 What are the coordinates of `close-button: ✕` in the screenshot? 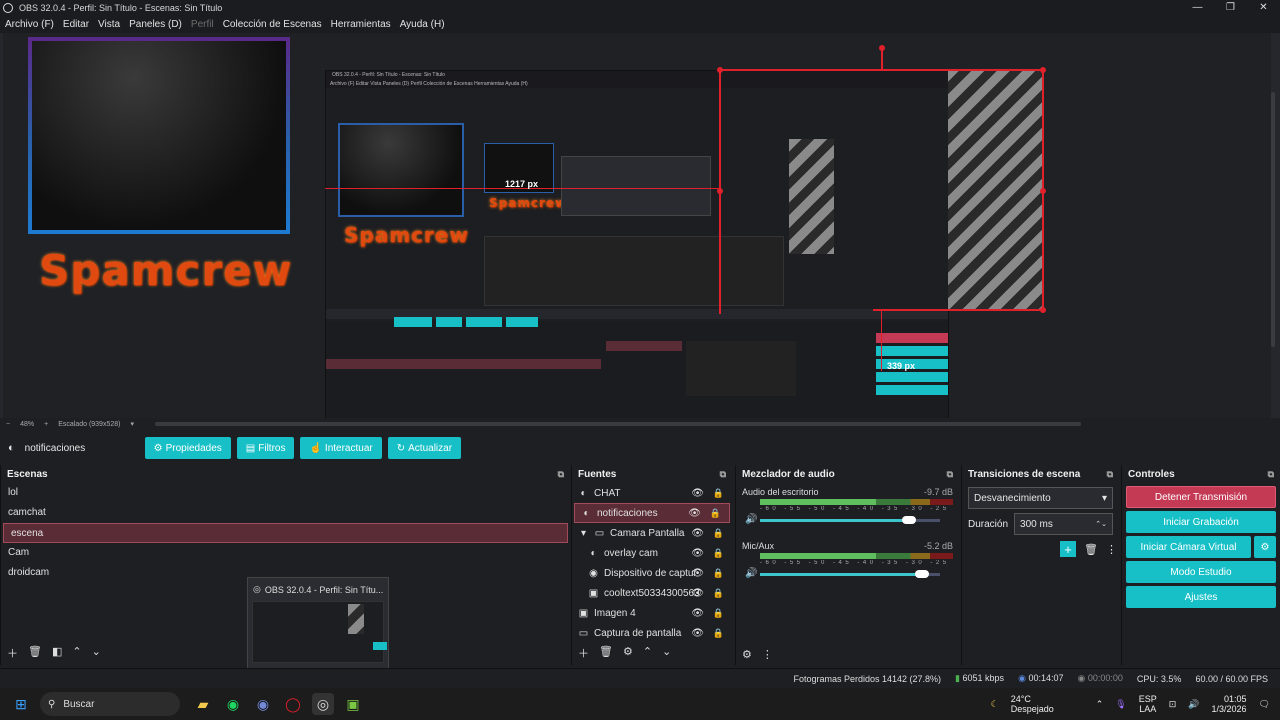 It's located at (1263, 7).